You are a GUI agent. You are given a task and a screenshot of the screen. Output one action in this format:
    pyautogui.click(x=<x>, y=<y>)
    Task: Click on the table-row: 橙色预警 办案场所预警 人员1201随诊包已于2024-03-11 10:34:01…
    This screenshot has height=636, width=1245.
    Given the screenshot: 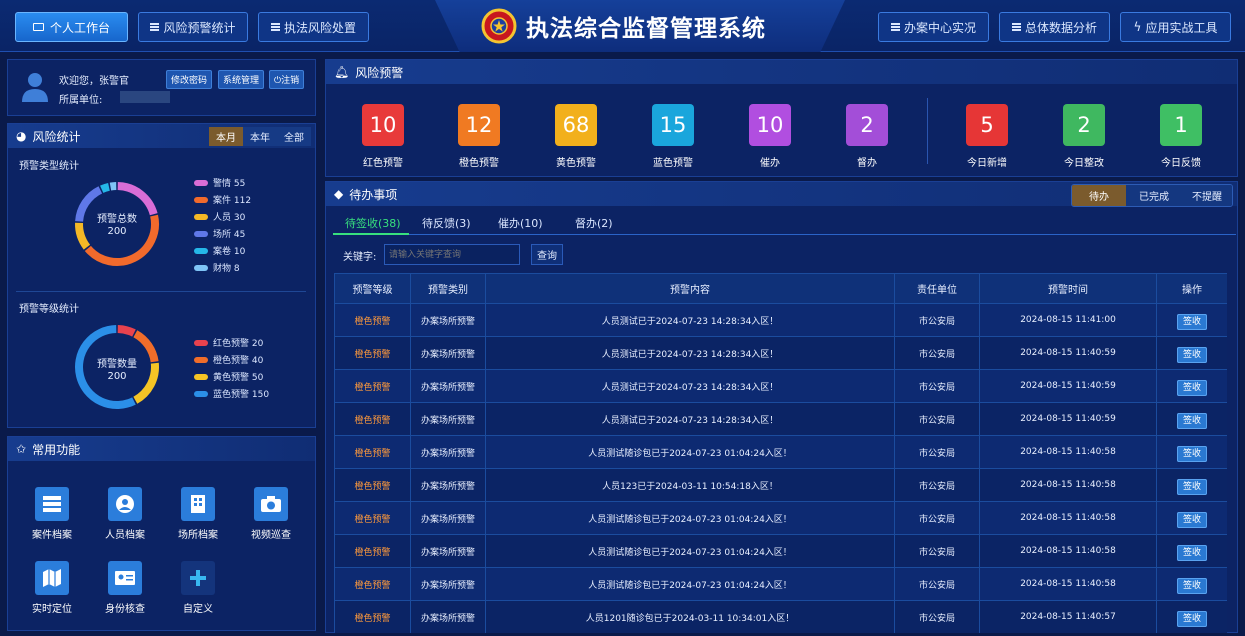 What is the action you would take?
    pyautogui.click(x=780, y=616)
    